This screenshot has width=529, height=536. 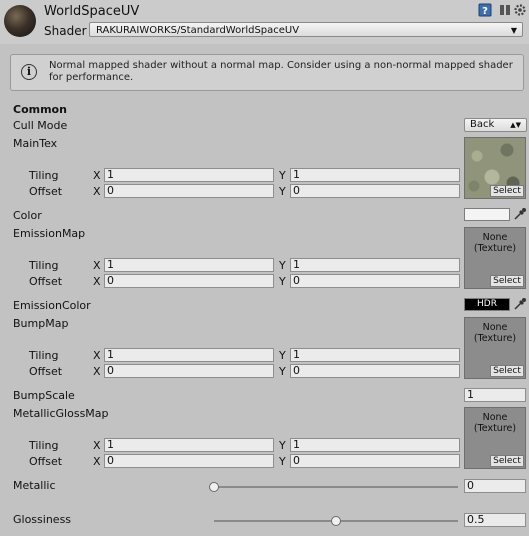 I want to click on help-book-icon: ?, so click(x=485, y=10).